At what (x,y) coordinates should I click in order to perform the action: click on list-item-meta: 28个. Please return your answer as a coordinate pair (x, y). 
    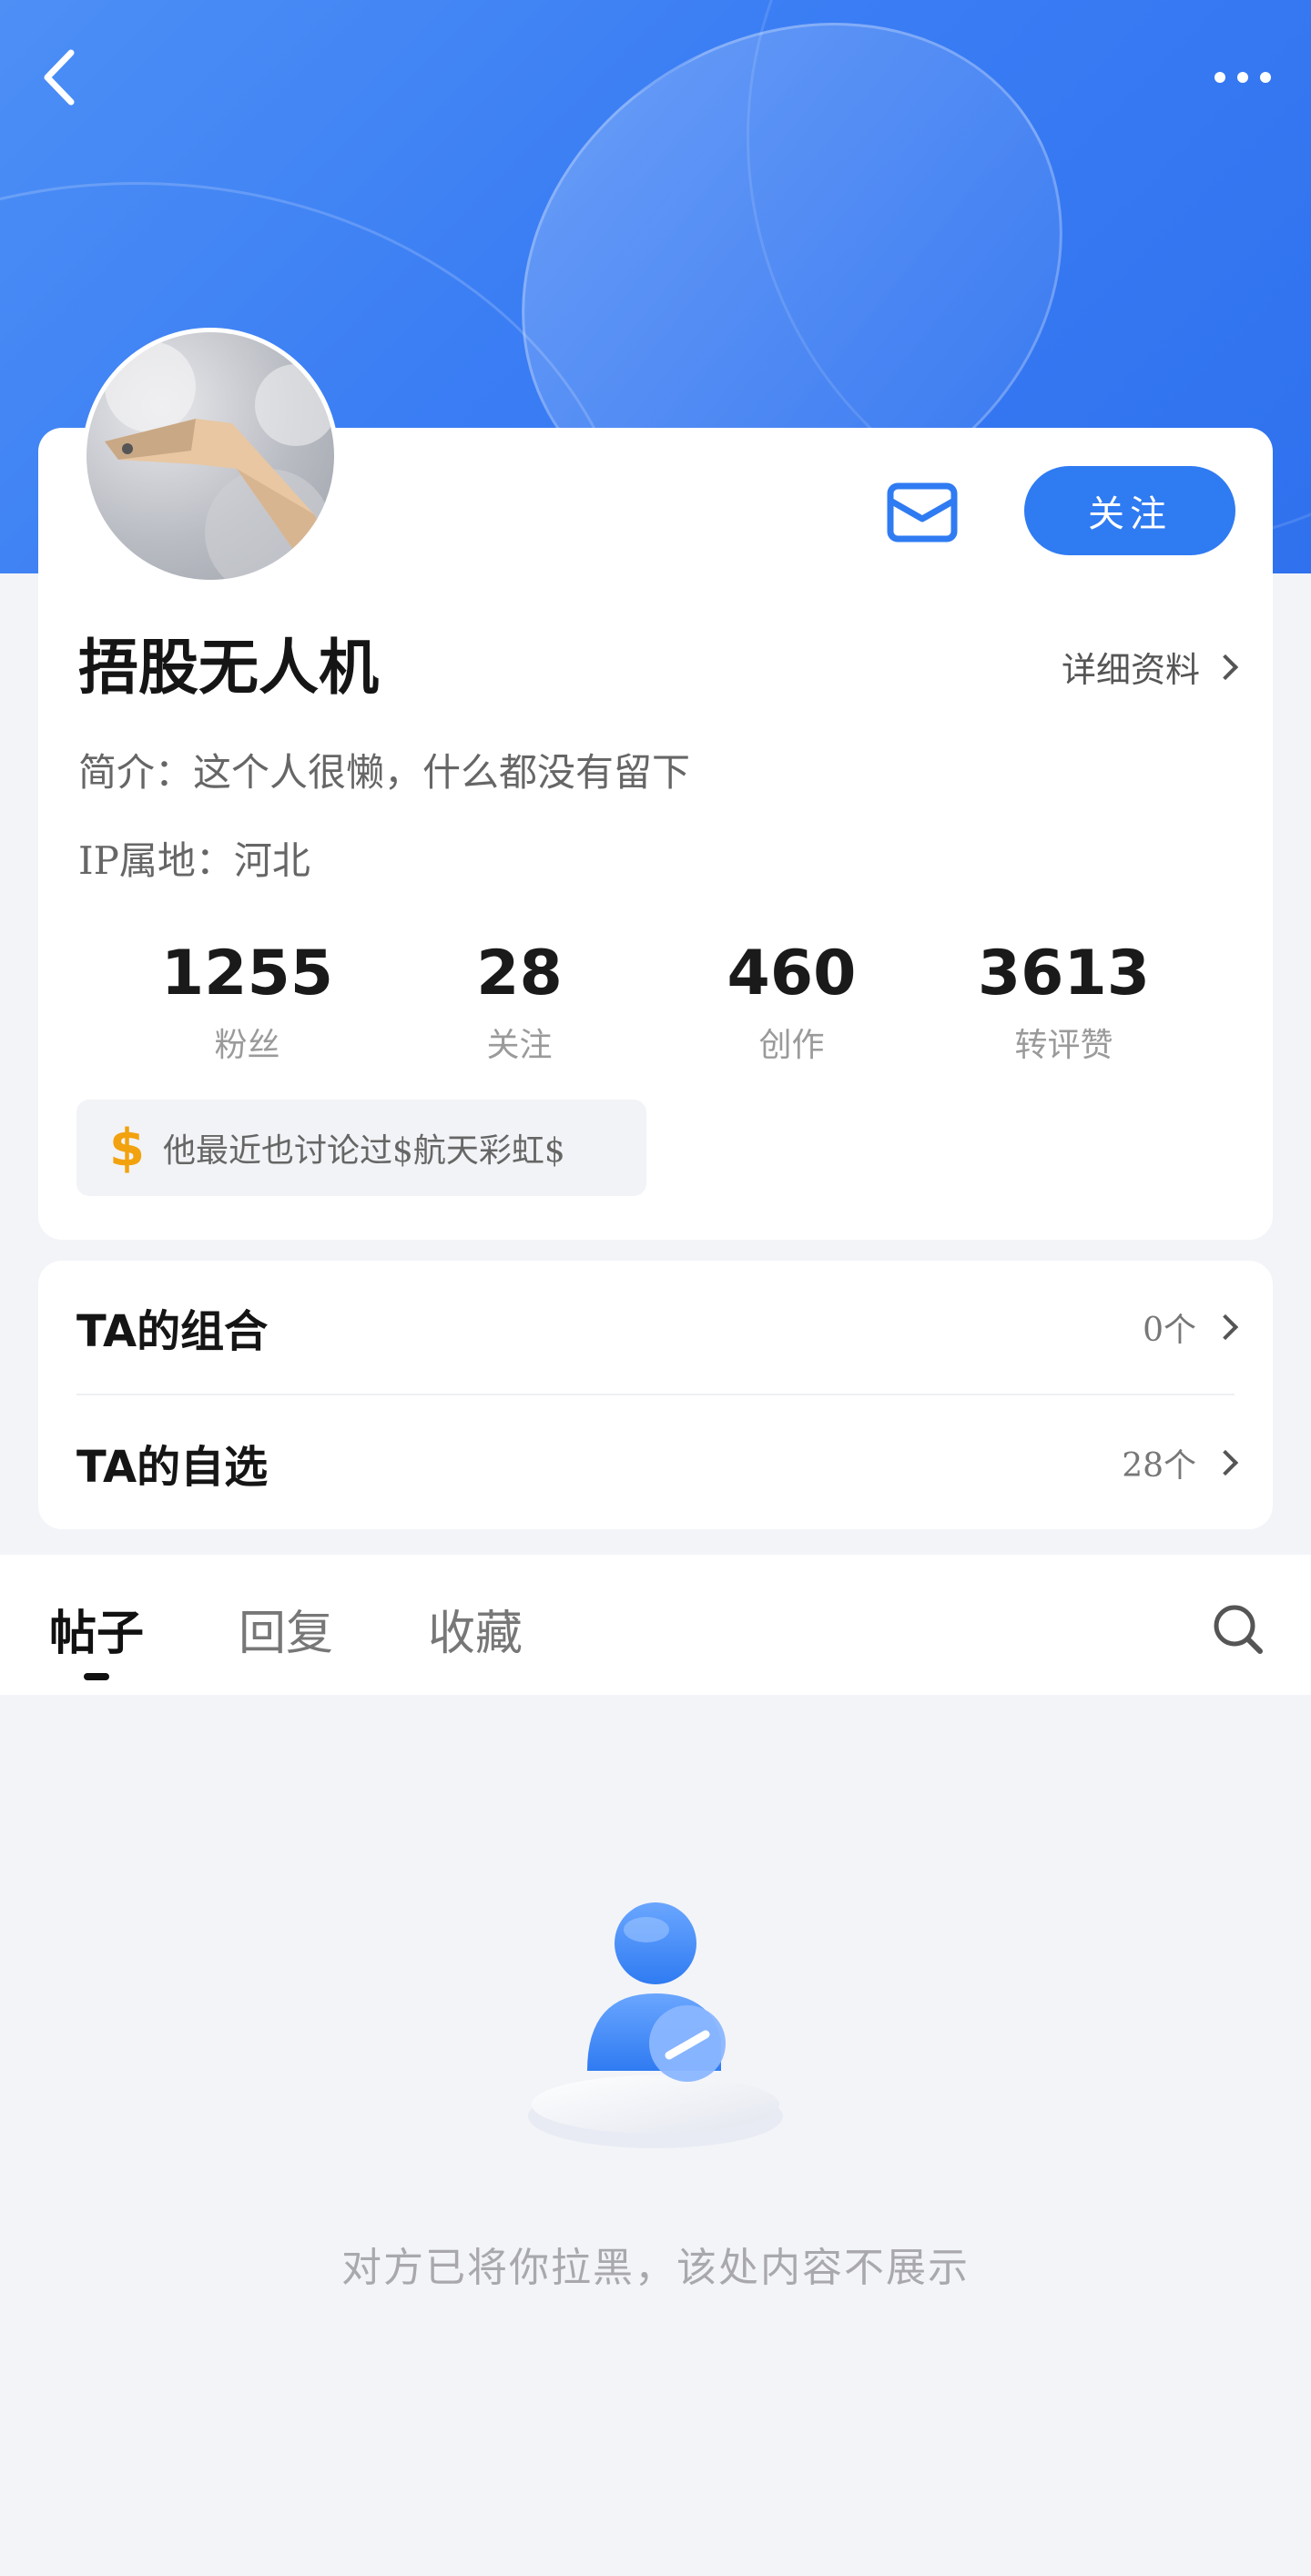
    Looking at the image, I should click on (1180, 1462).